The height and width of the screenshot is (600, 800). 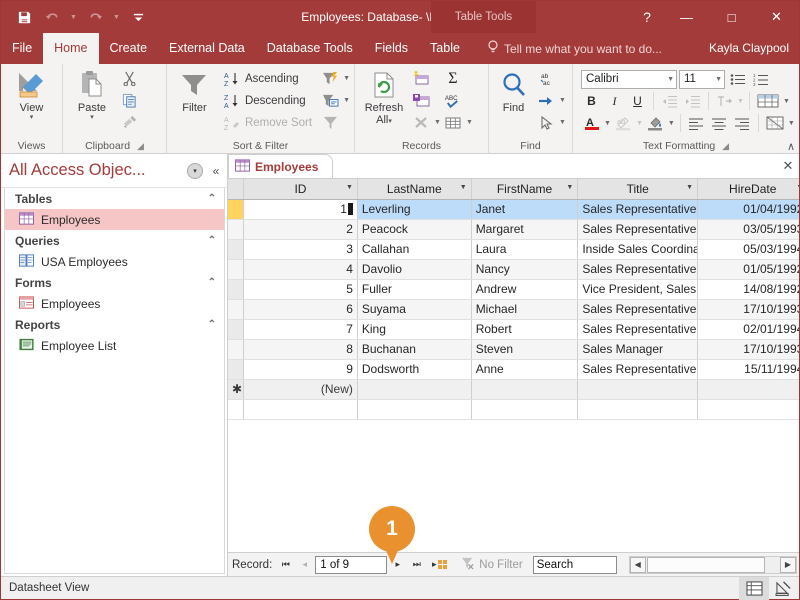 I want to click on refresh-all-button: Refresh All▾, so click(x=384, y=96).